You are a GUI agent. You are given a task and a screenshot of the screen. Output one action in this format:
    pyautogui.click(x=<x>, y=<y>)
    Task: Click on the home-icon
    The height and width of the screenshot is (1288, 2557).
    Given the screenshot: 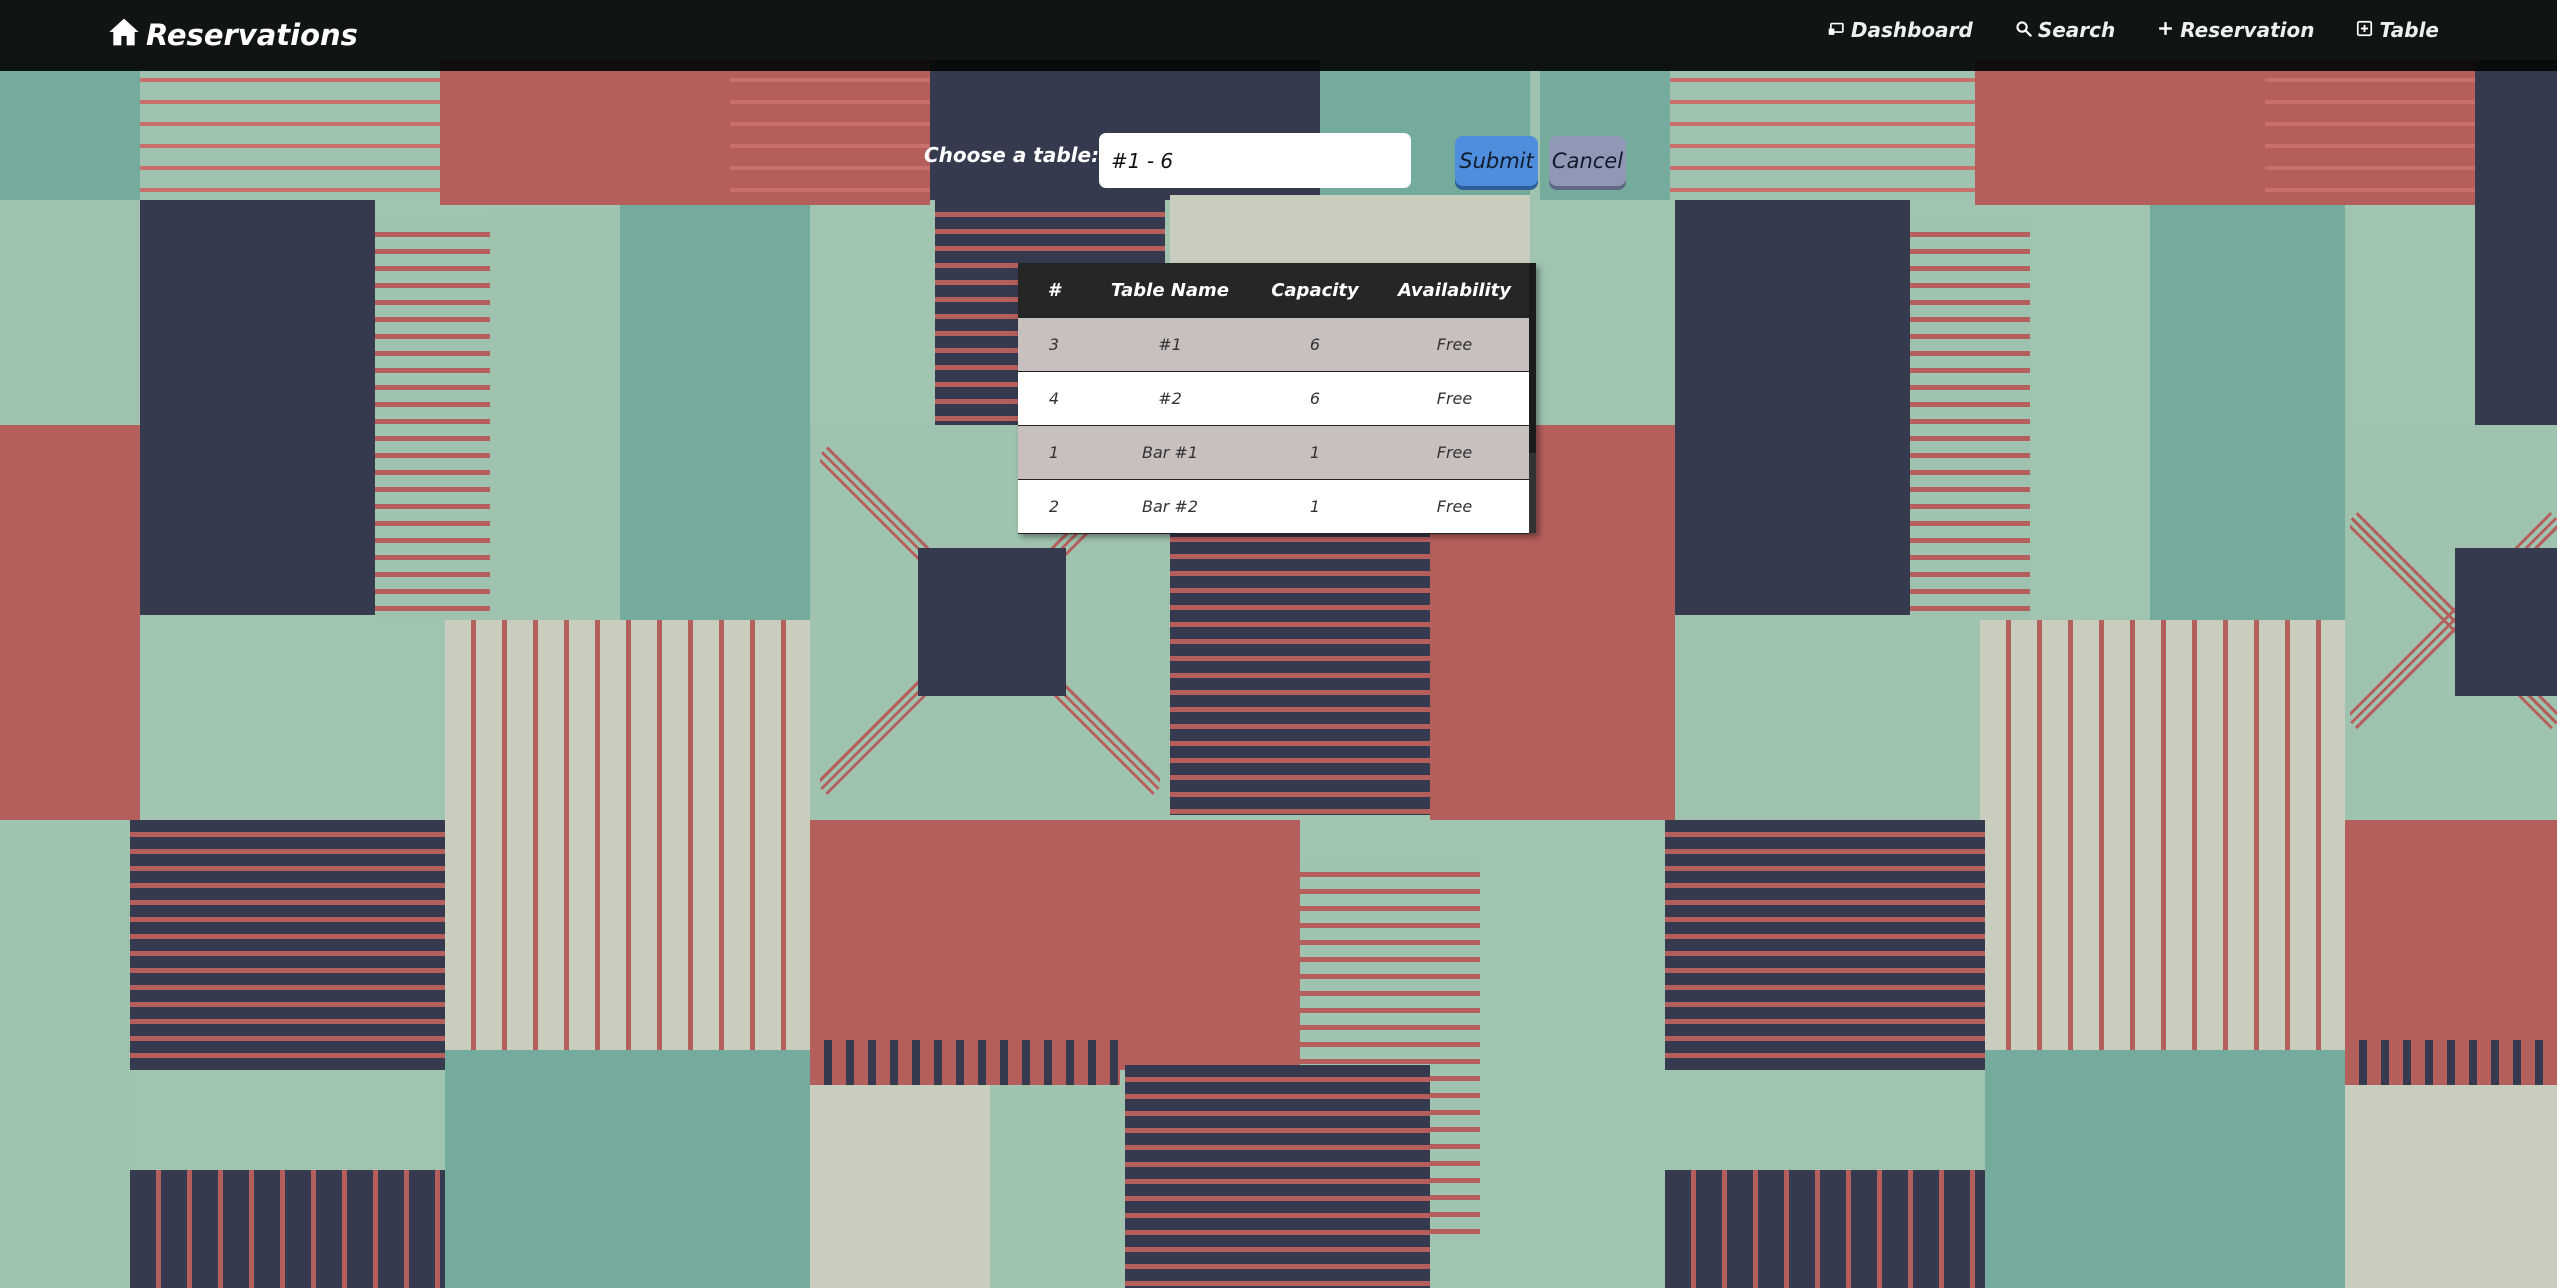 What is the action you would take?
    pyautogui.click(x=124, y=35)
    